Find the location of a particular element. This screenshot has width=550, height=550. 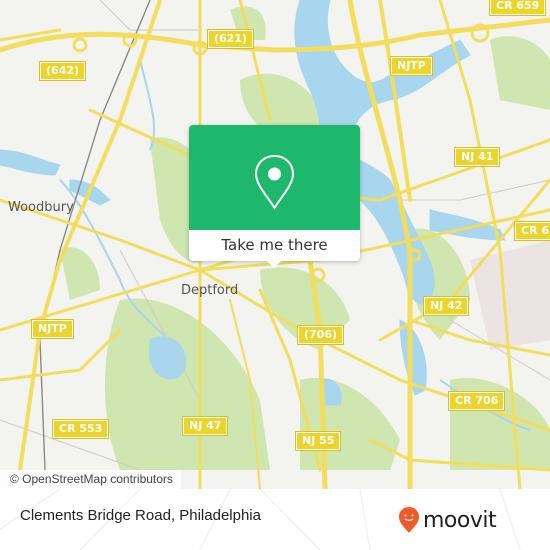

road-shield-706: (706) is located at coordinates (320, 335).